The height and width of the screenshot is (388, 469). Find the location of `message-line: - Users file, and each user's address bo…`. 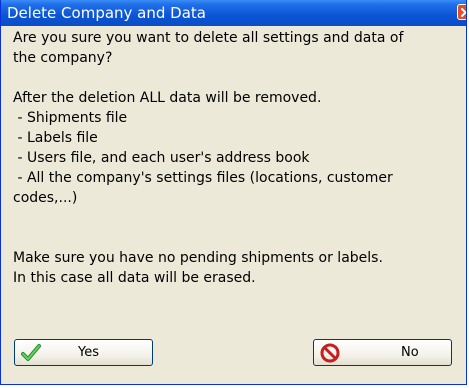

message-line: - Users file, and each user's address bo… is located at coordinates (161, 158).